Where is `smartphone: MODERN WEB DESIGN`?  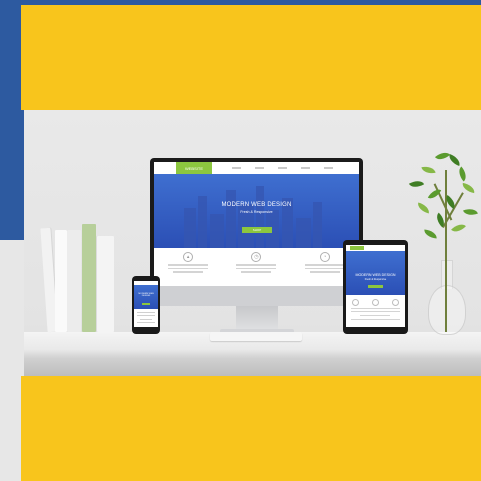
smartphone: MODERN WEB DESIGN is located at coordinates (146, 305).